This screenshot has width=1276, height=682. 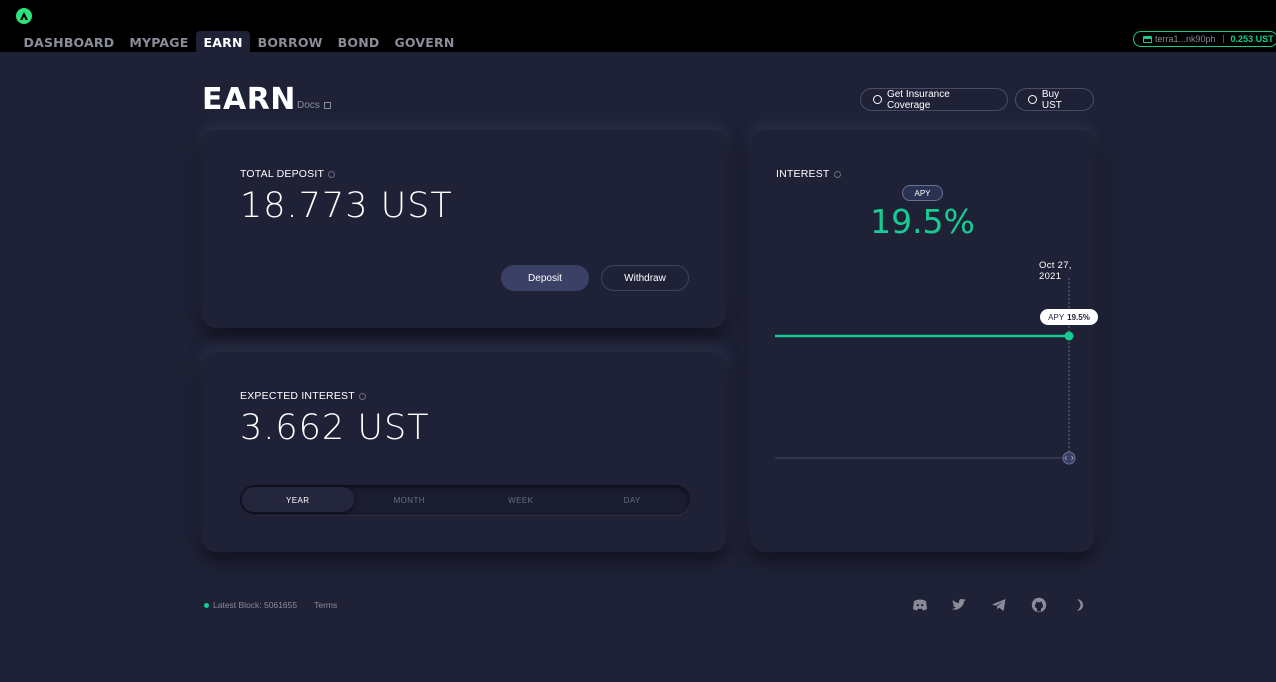 I want to click on insurance-button: Get Insurance Coverage, so click(x=934, y=99).